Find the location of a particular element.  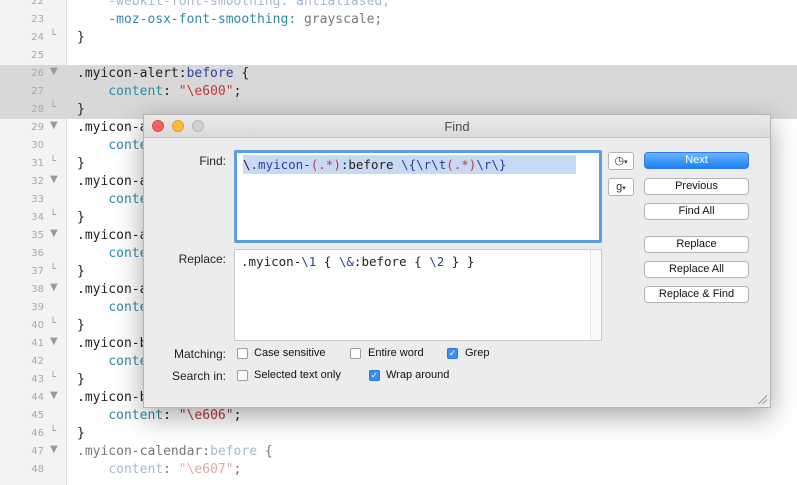

replace-button: Replace is located at coordinates (696, 244).